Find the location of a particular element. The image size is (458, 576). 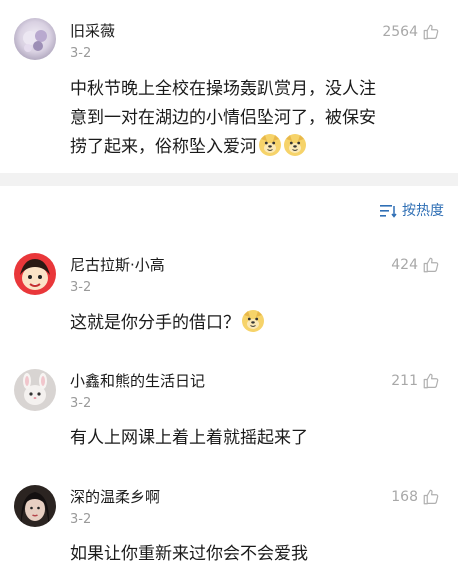

comment-text-line: 中秋节晚上全校在操场轰趴赏月，没人注 is located at coordinates (223, 89).